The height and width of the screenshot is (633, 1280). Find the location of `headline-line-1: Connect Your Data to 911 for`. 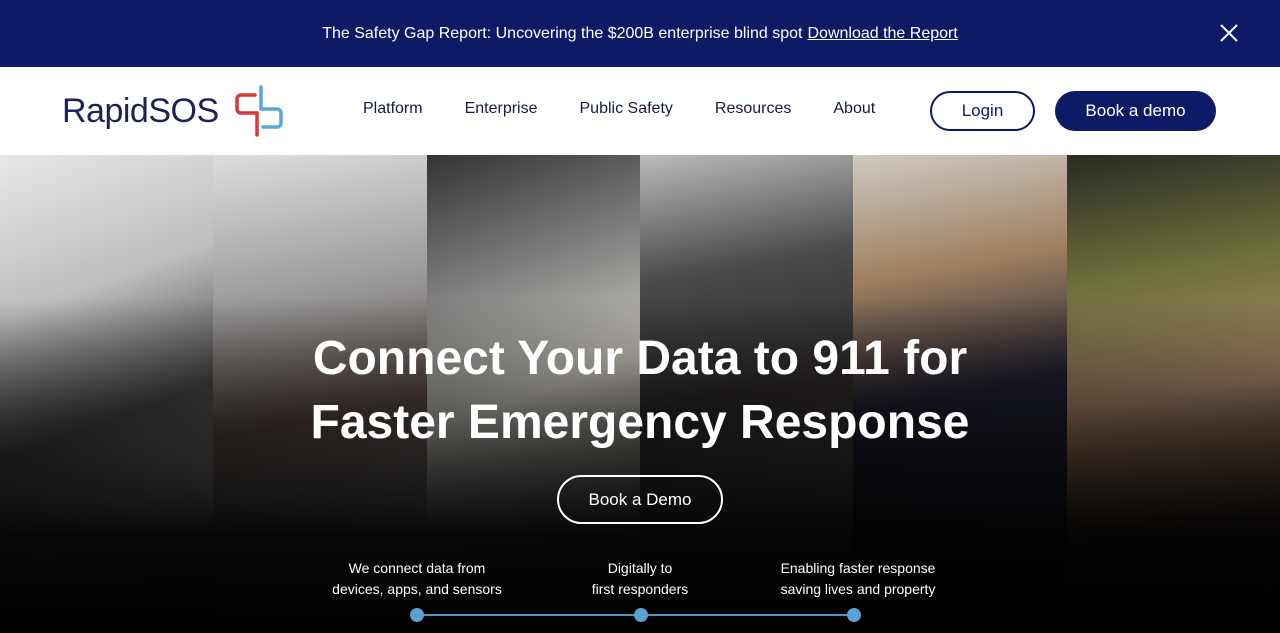

headline-line-1: Connect Your Data to 911 for is located at coordinates (640, 358).